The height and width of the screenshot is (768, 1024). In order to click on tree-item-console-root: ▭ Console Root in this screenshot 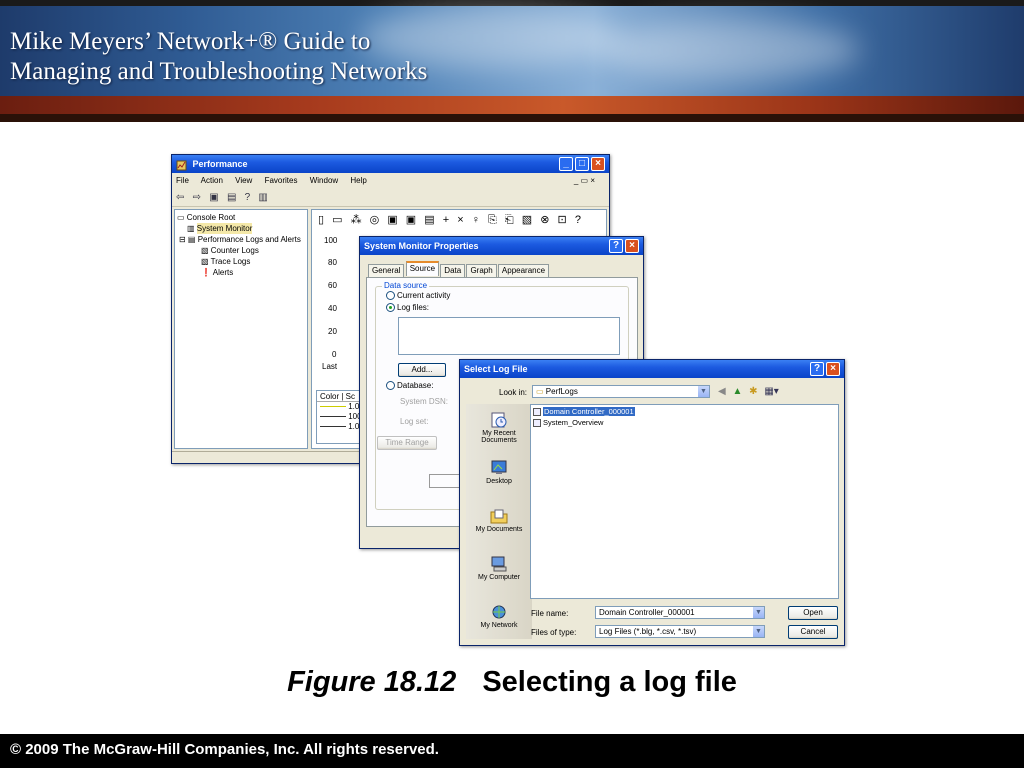, I will do `click(241, 217)`.